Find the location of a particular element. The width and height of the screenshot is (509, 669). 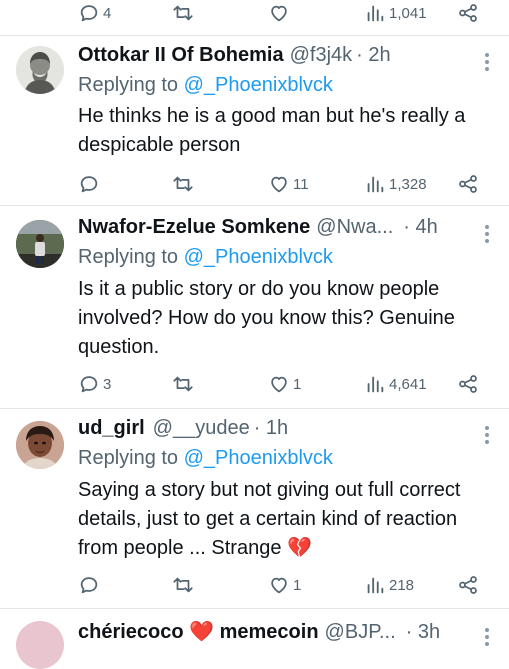

timestamp: · 4h is located at coordinates (420, 227).